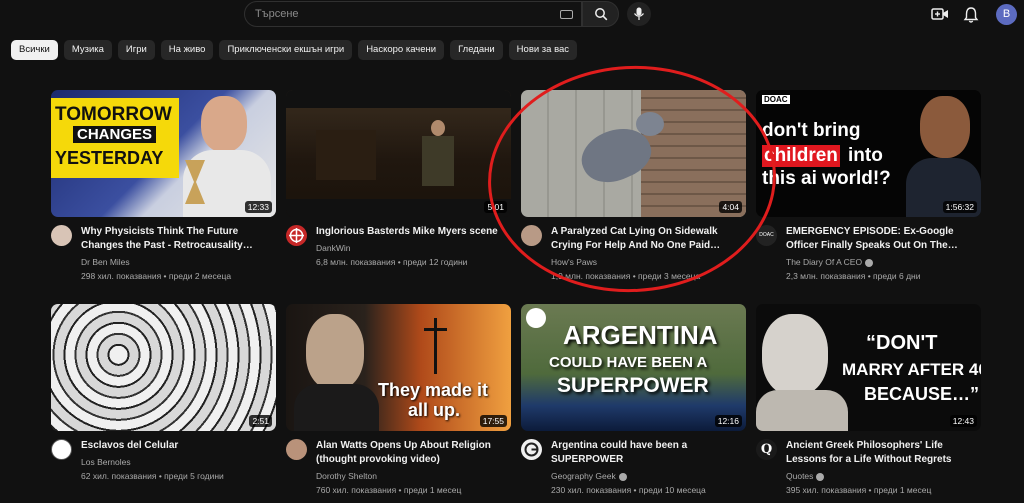  I want to click on voice-search-button, so click(639, 14).